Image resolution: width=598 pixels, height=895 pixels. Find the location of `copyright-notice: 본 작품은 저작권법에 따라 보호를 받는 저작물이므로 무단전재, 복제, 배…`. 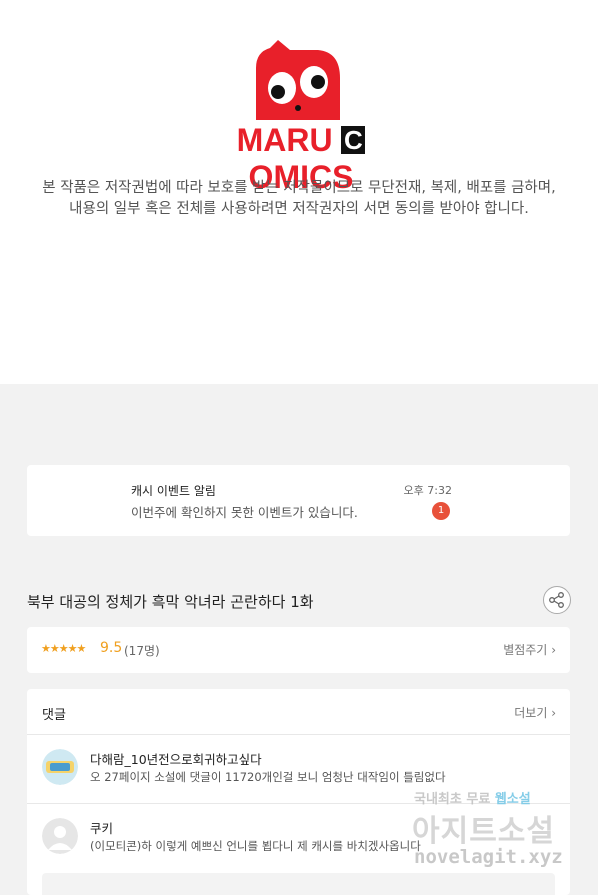

copyright-notice: 본 작품은 저작권법에 따라 보호를 받는 저작물이므로 무단전재, 복제, 배… is located at coordinates (299, 199).